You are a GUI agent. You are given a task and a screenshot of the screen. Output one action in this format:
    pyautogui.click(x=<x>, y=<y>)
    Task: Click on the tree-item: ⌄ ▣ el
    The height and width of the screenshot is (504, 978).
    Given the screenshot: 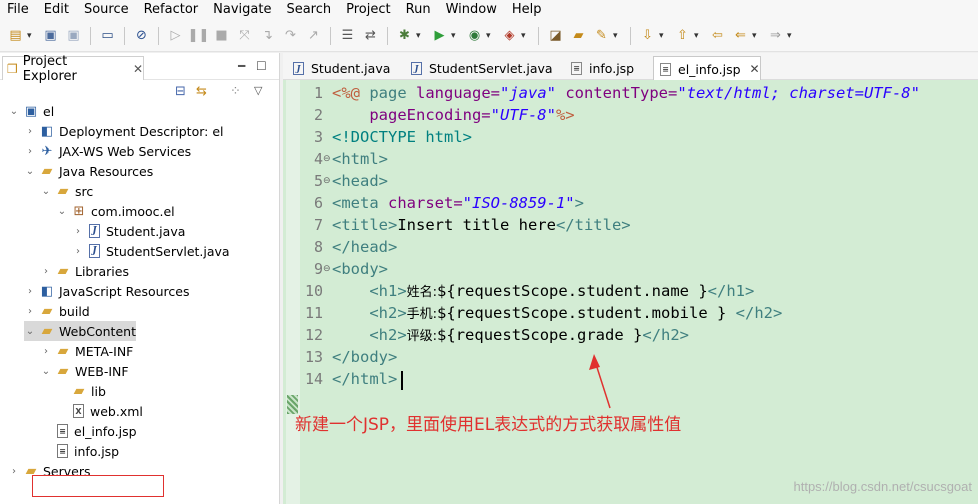 What is the action you would take?
    pyautogui.click(x=31, y=111)
    